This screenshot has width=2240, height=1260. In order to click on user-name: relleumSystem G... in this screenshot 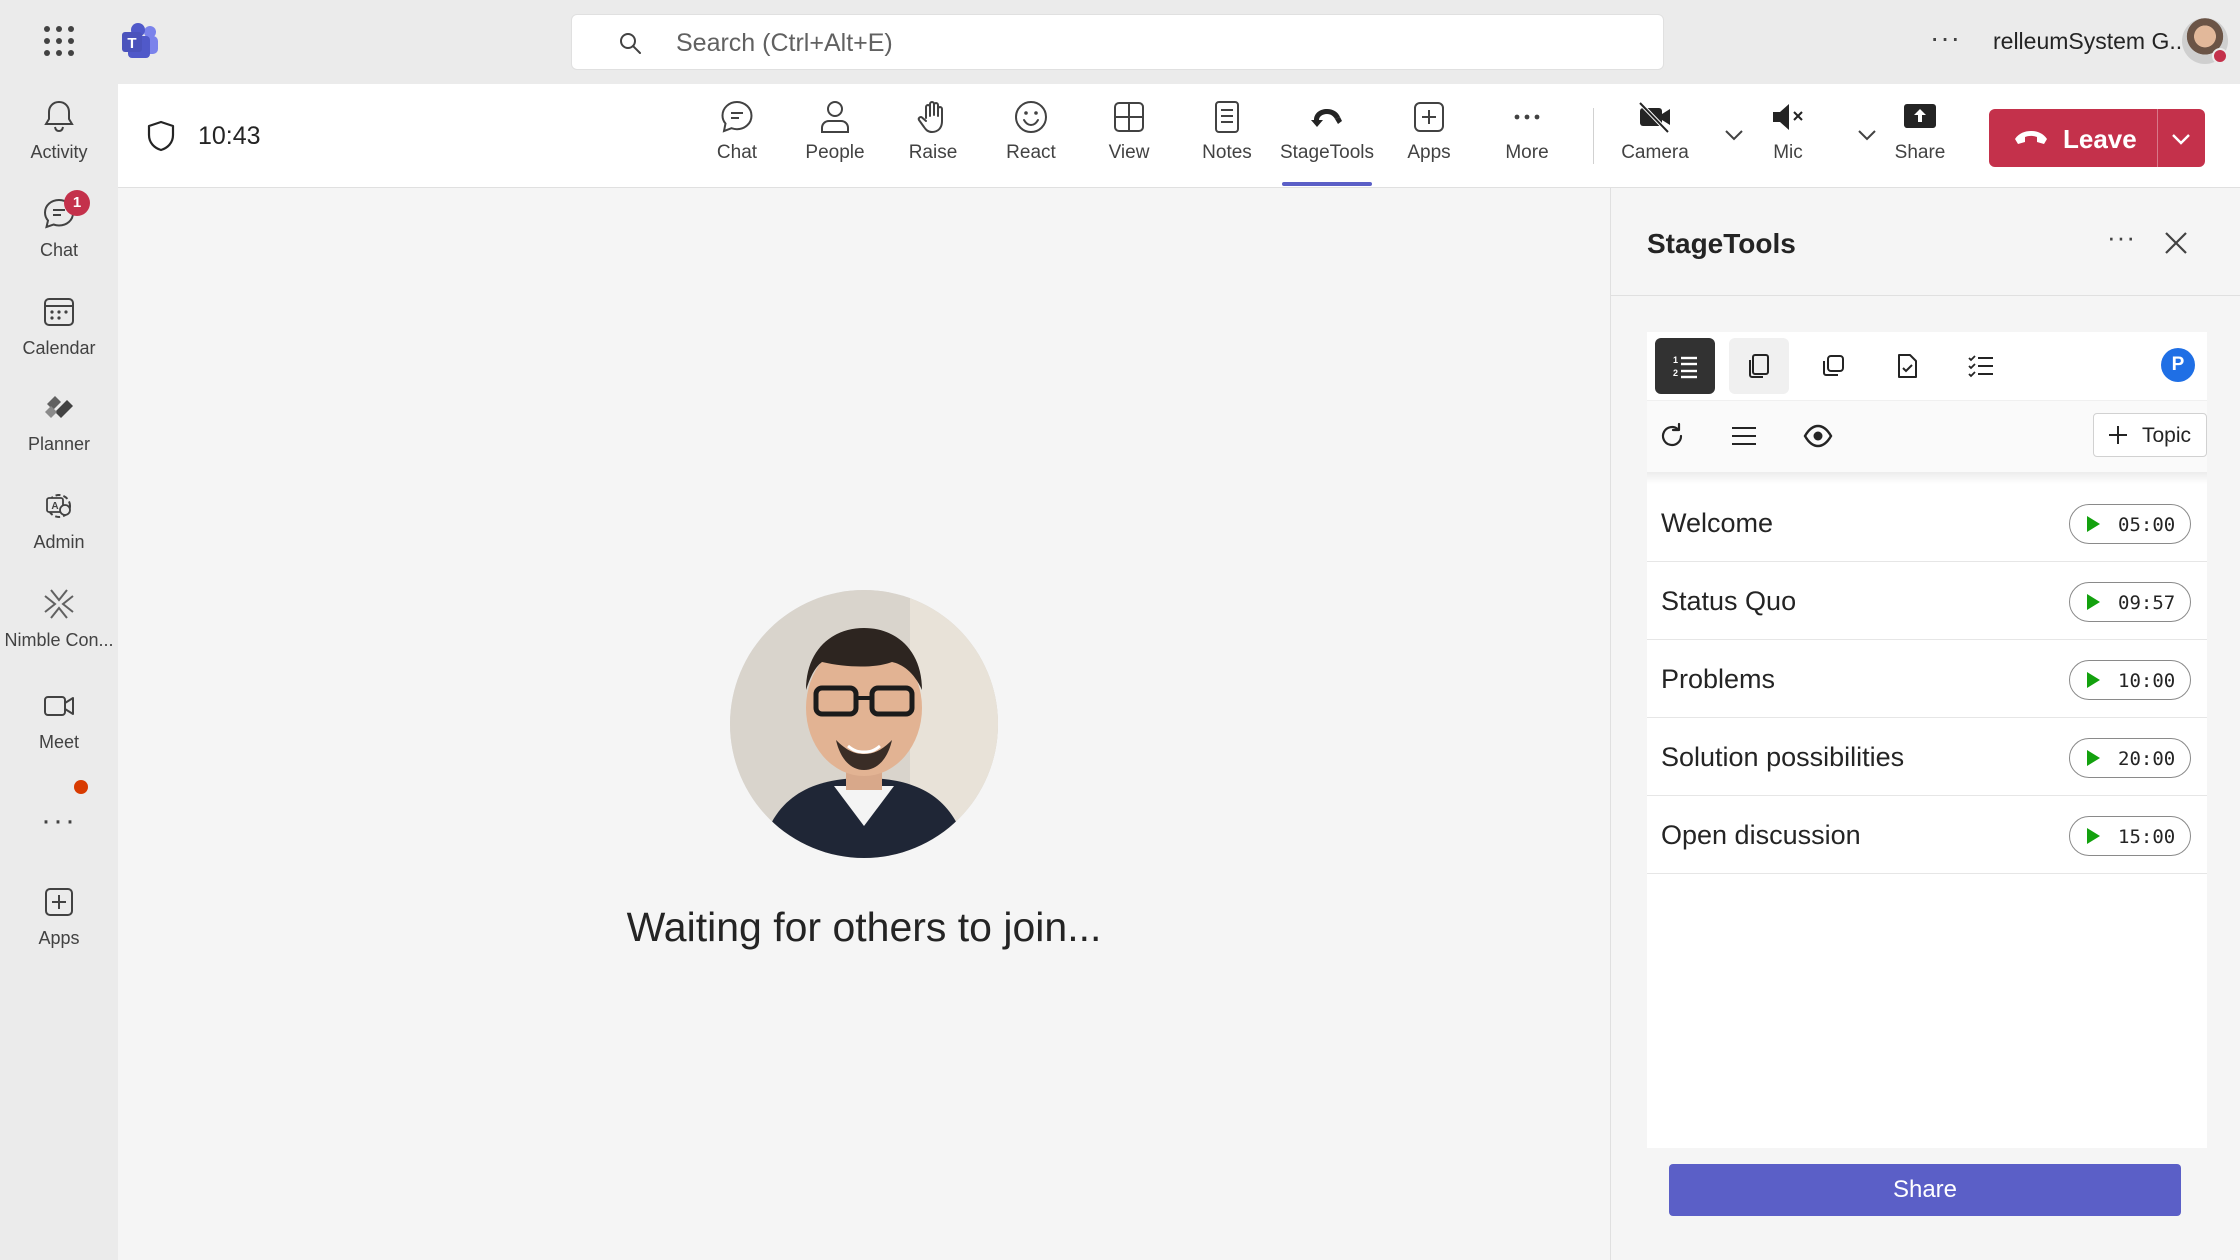, I will do `click(2091, 41)`.